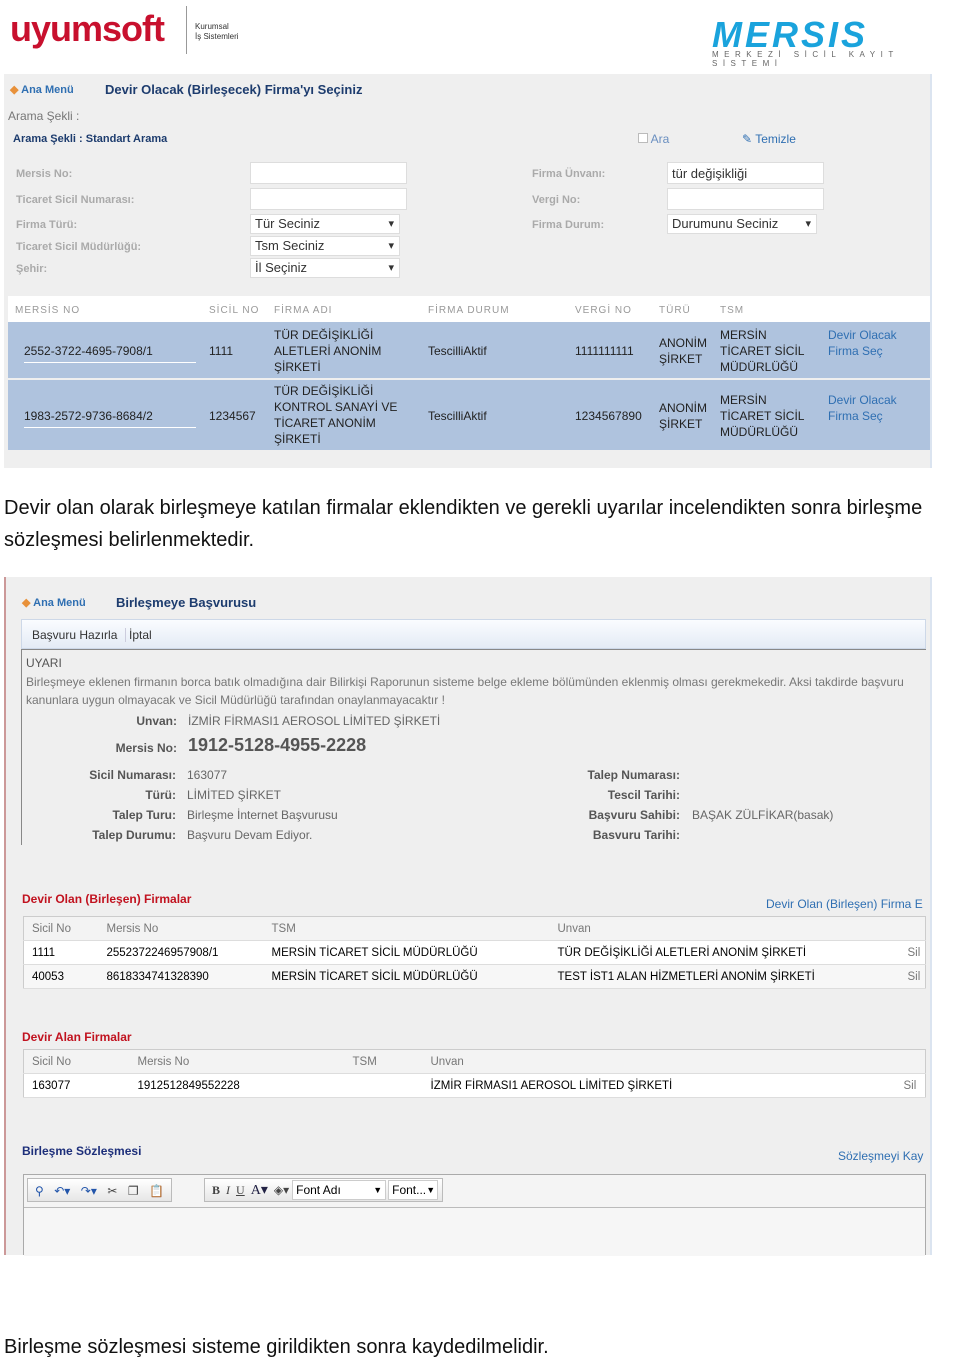  What do you see at coordinates (634, 815) in the screenshot?
I see `info-label: Başvuru Sahibi:` at bounding box center [634, 815].